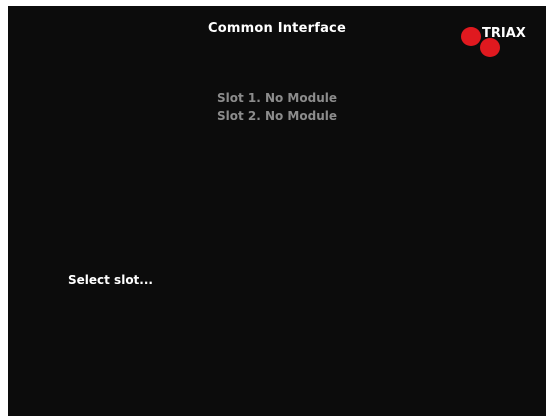 The width and height of the screenshot is (550, 416). I want to click on slot-item-1: Slot 1. No Module, so click(277, 98).